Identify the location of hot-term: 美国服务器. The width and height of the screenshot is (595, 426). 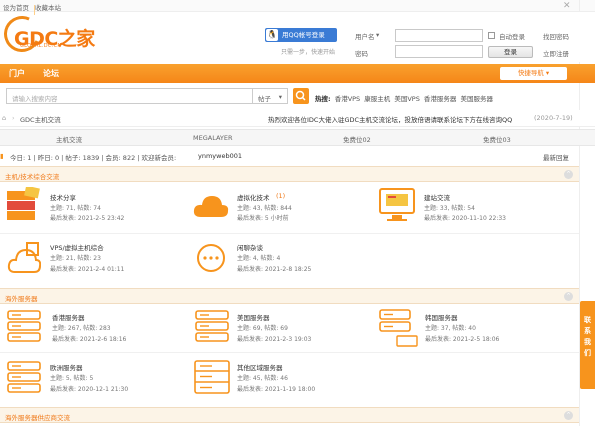
(477, 99).